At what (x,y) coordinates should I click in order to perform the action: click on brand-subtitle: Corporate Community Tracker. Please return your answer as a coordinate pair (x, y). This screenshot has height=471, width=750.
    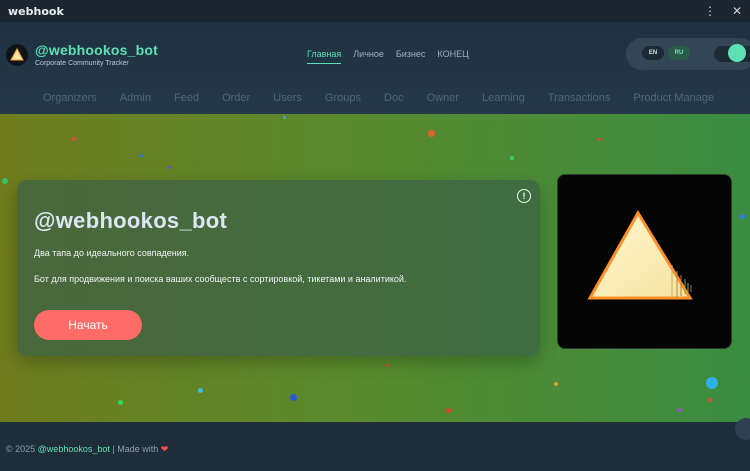
    Looking at the image, I should click on (82, 63).